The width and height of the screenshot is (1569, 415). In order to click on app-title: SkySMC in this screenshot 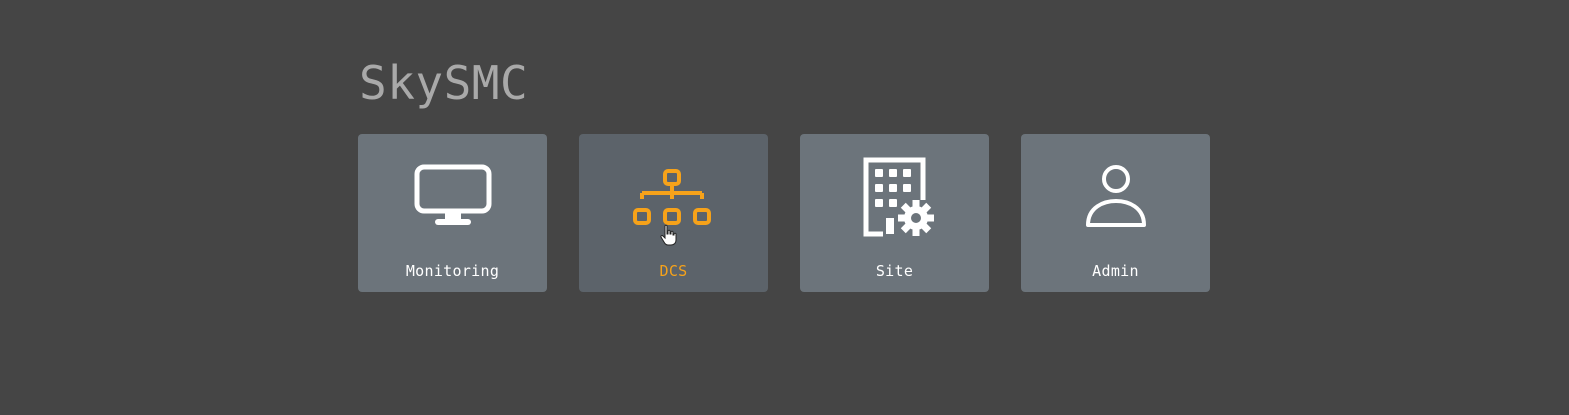, I will do `click(444, 83)`.